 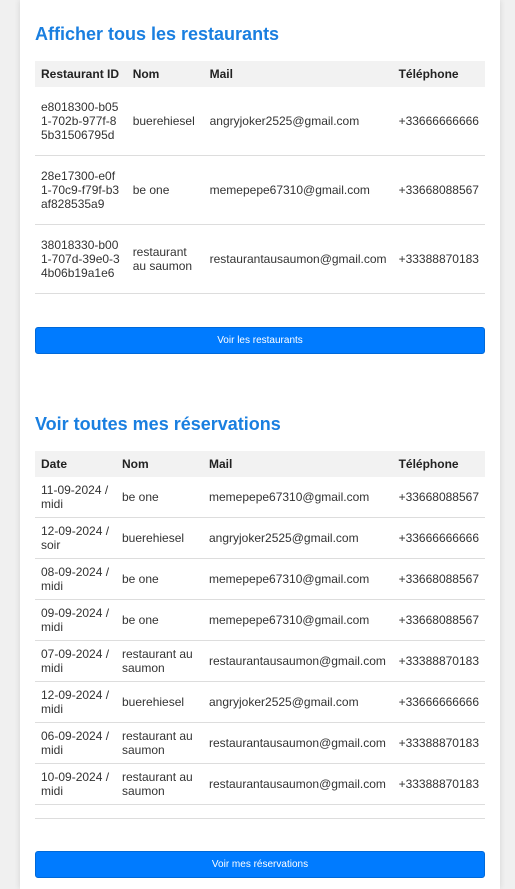 I want to click on restaurant-id-cell: e8018300-b051-702b-977f-85b31506795d, so click(x=81, y=121).